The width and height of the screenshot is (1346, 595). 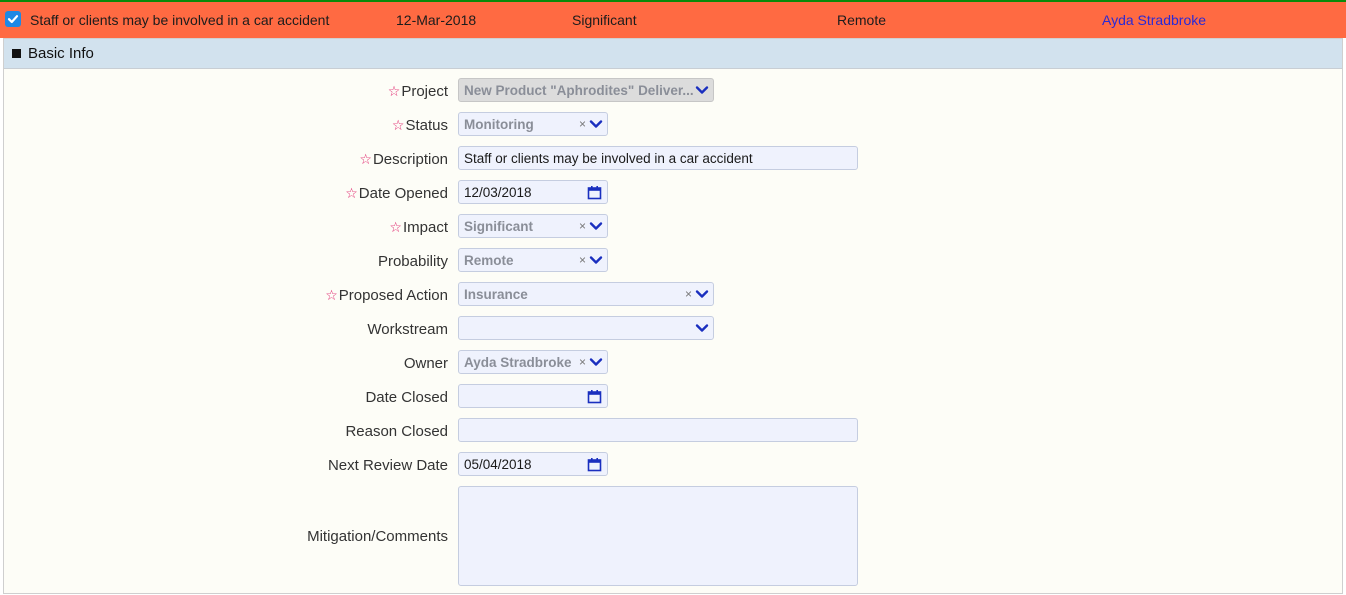 I want to click on date-opened-label: ☆Date Opened, so click(x=396, y=193).